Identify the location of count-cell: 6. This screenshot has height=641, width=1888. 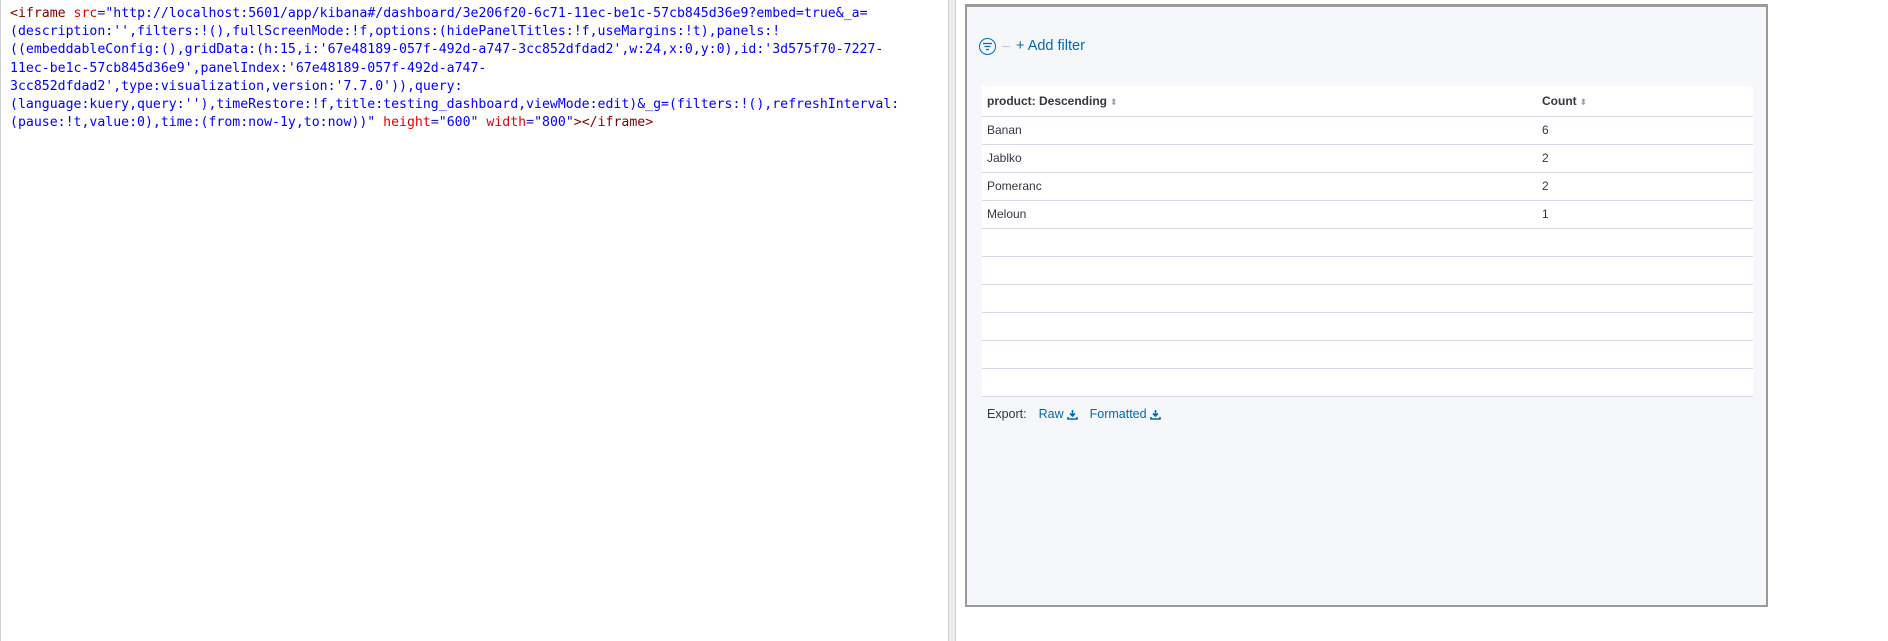
(1645, 130).